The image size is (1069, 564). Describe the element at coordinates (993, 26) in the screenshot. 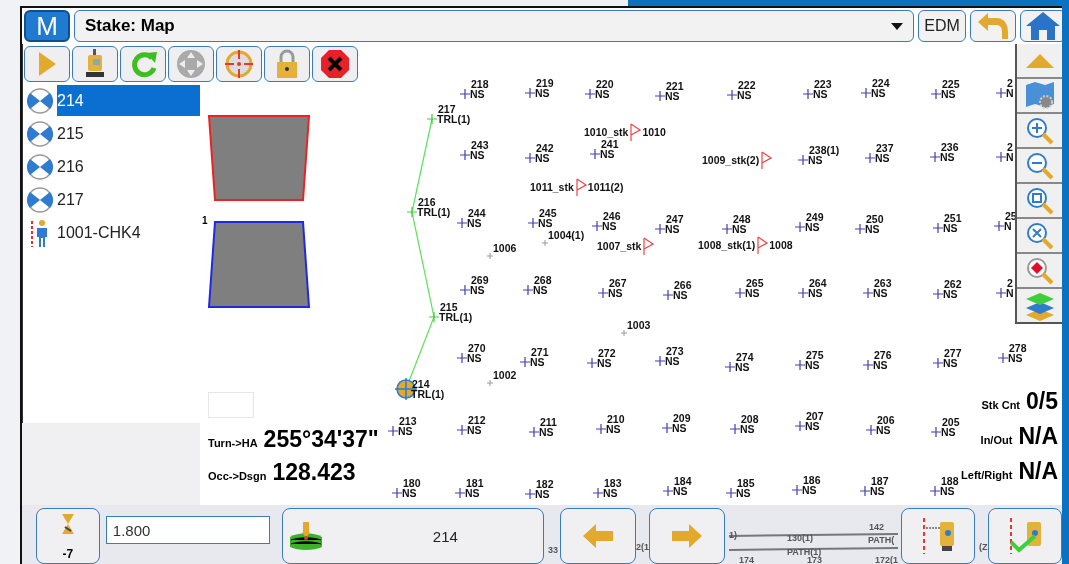

I see `back-button` at that location.